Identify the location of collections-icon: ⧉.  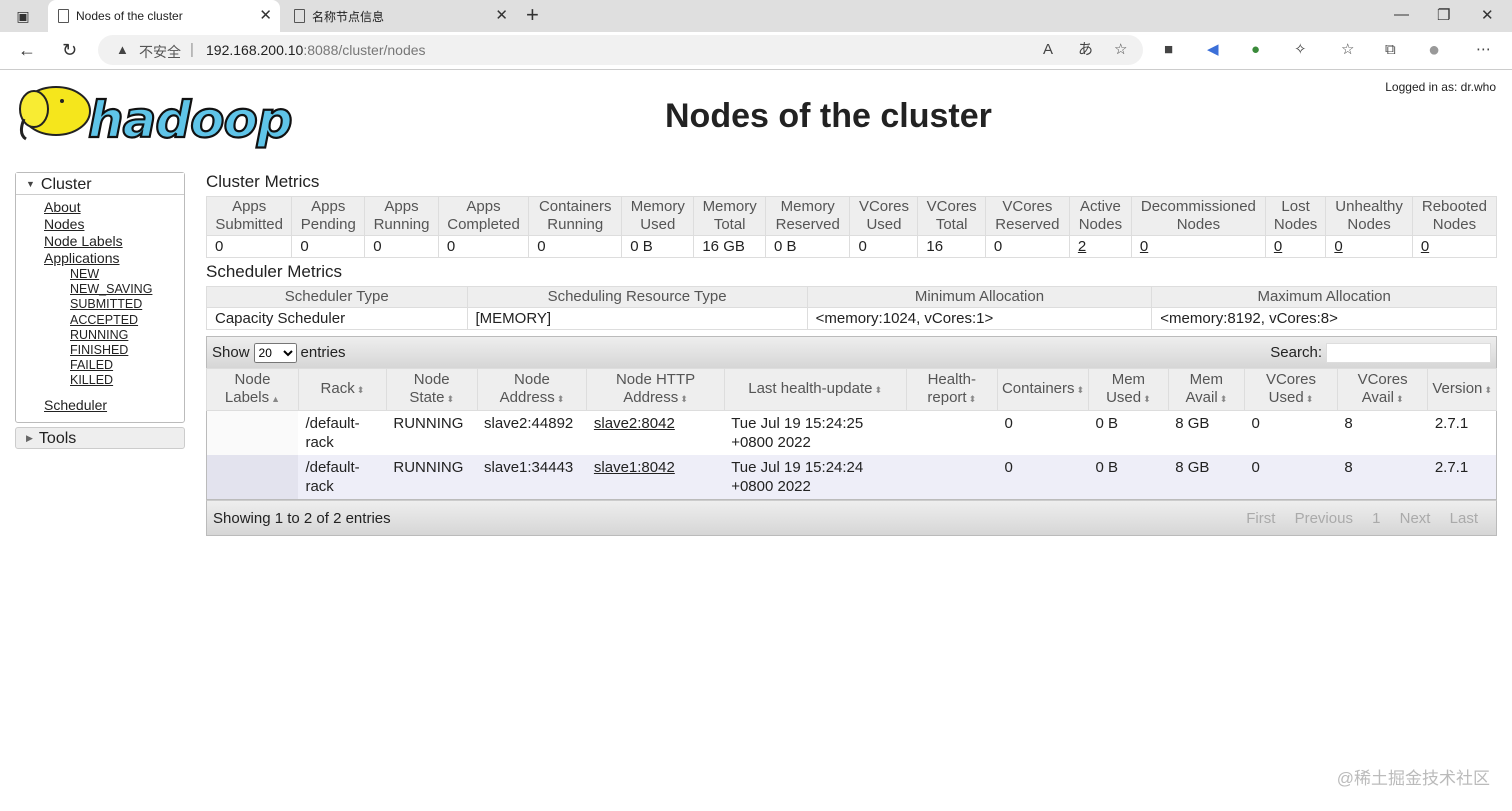
(1390, 50).